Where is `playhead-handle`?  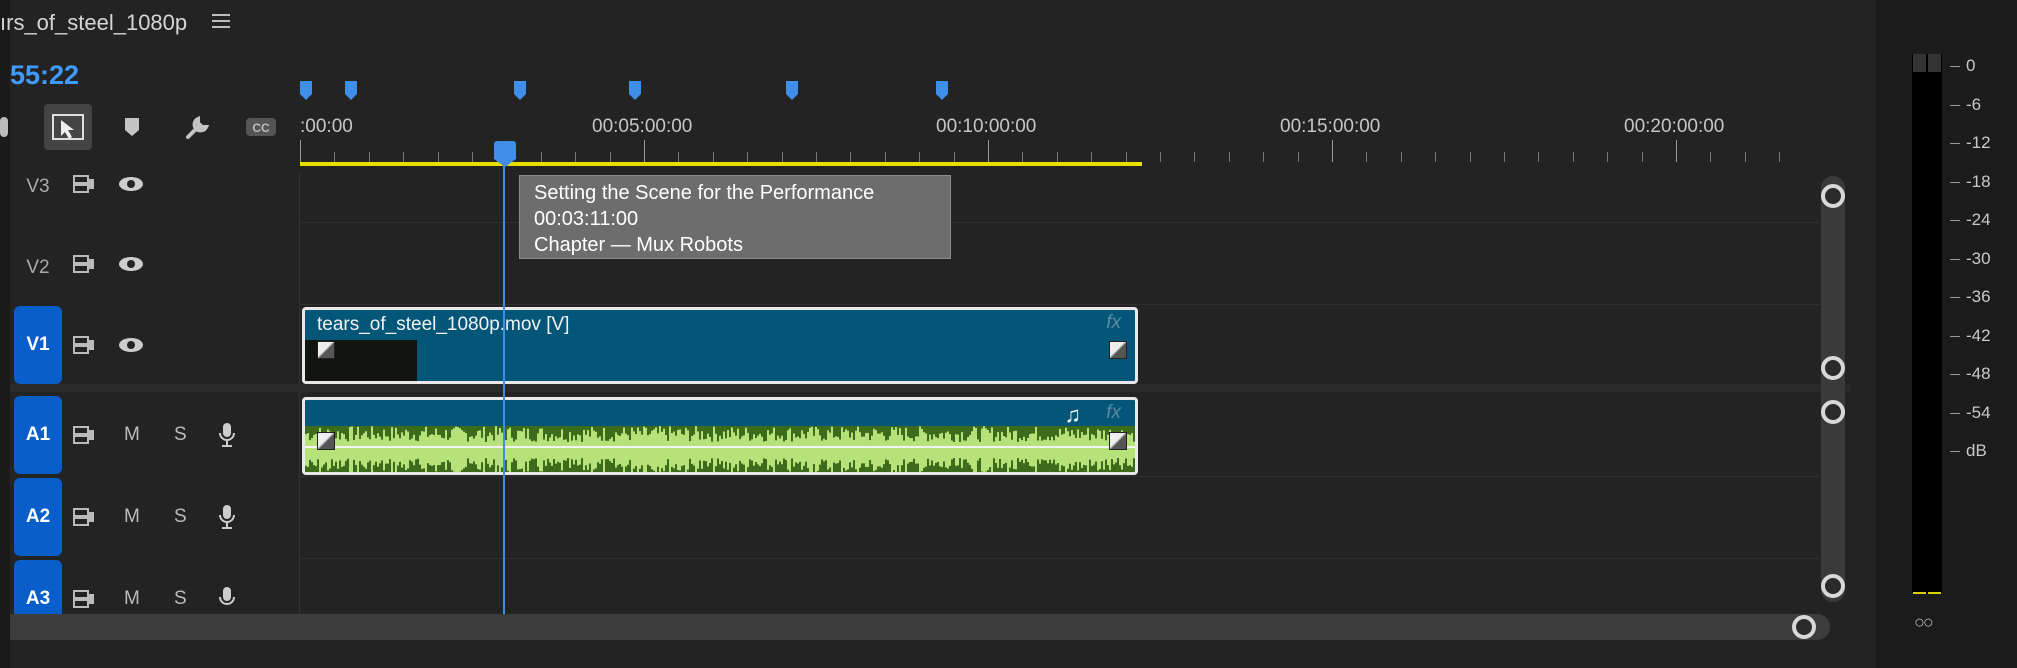
playhead-handle is located at coordinates (505, 154).